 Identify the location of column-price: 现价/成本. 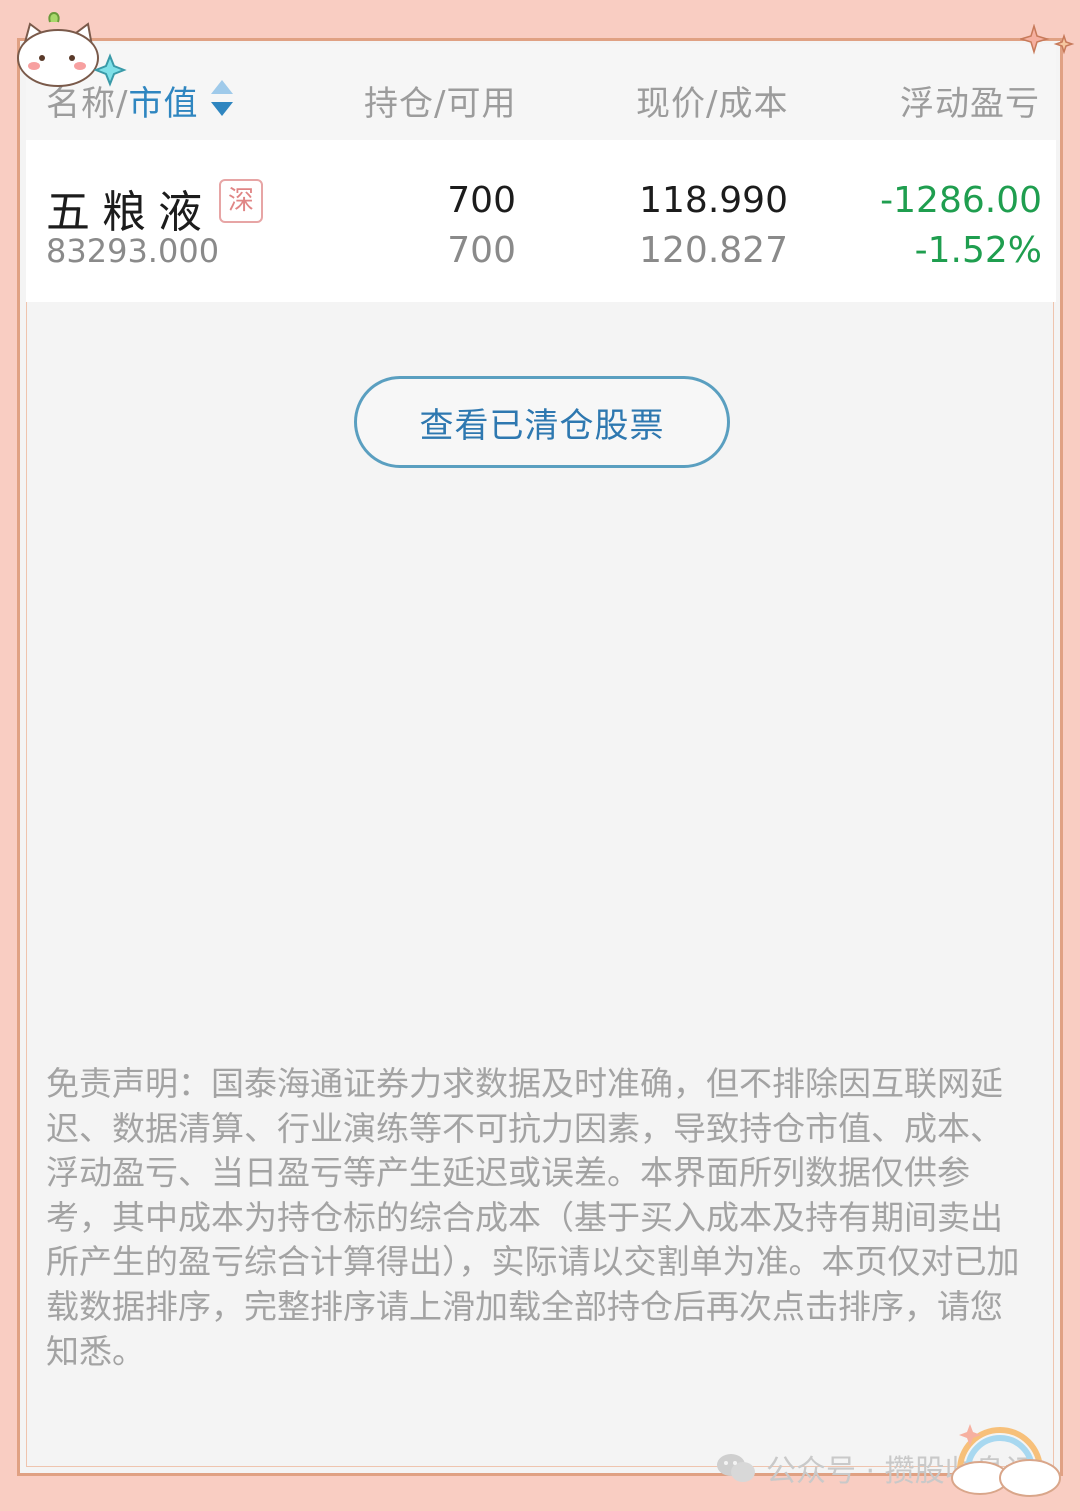
(712, 100).